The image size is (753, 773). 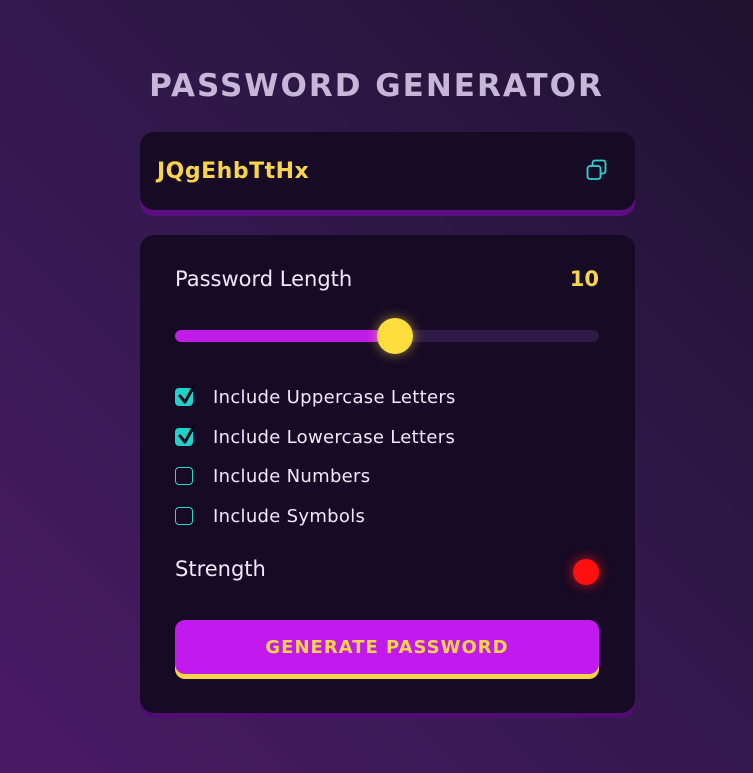 I want to click on option-lowercase: Include Lowercase Letters, so click(x=315, y=436).